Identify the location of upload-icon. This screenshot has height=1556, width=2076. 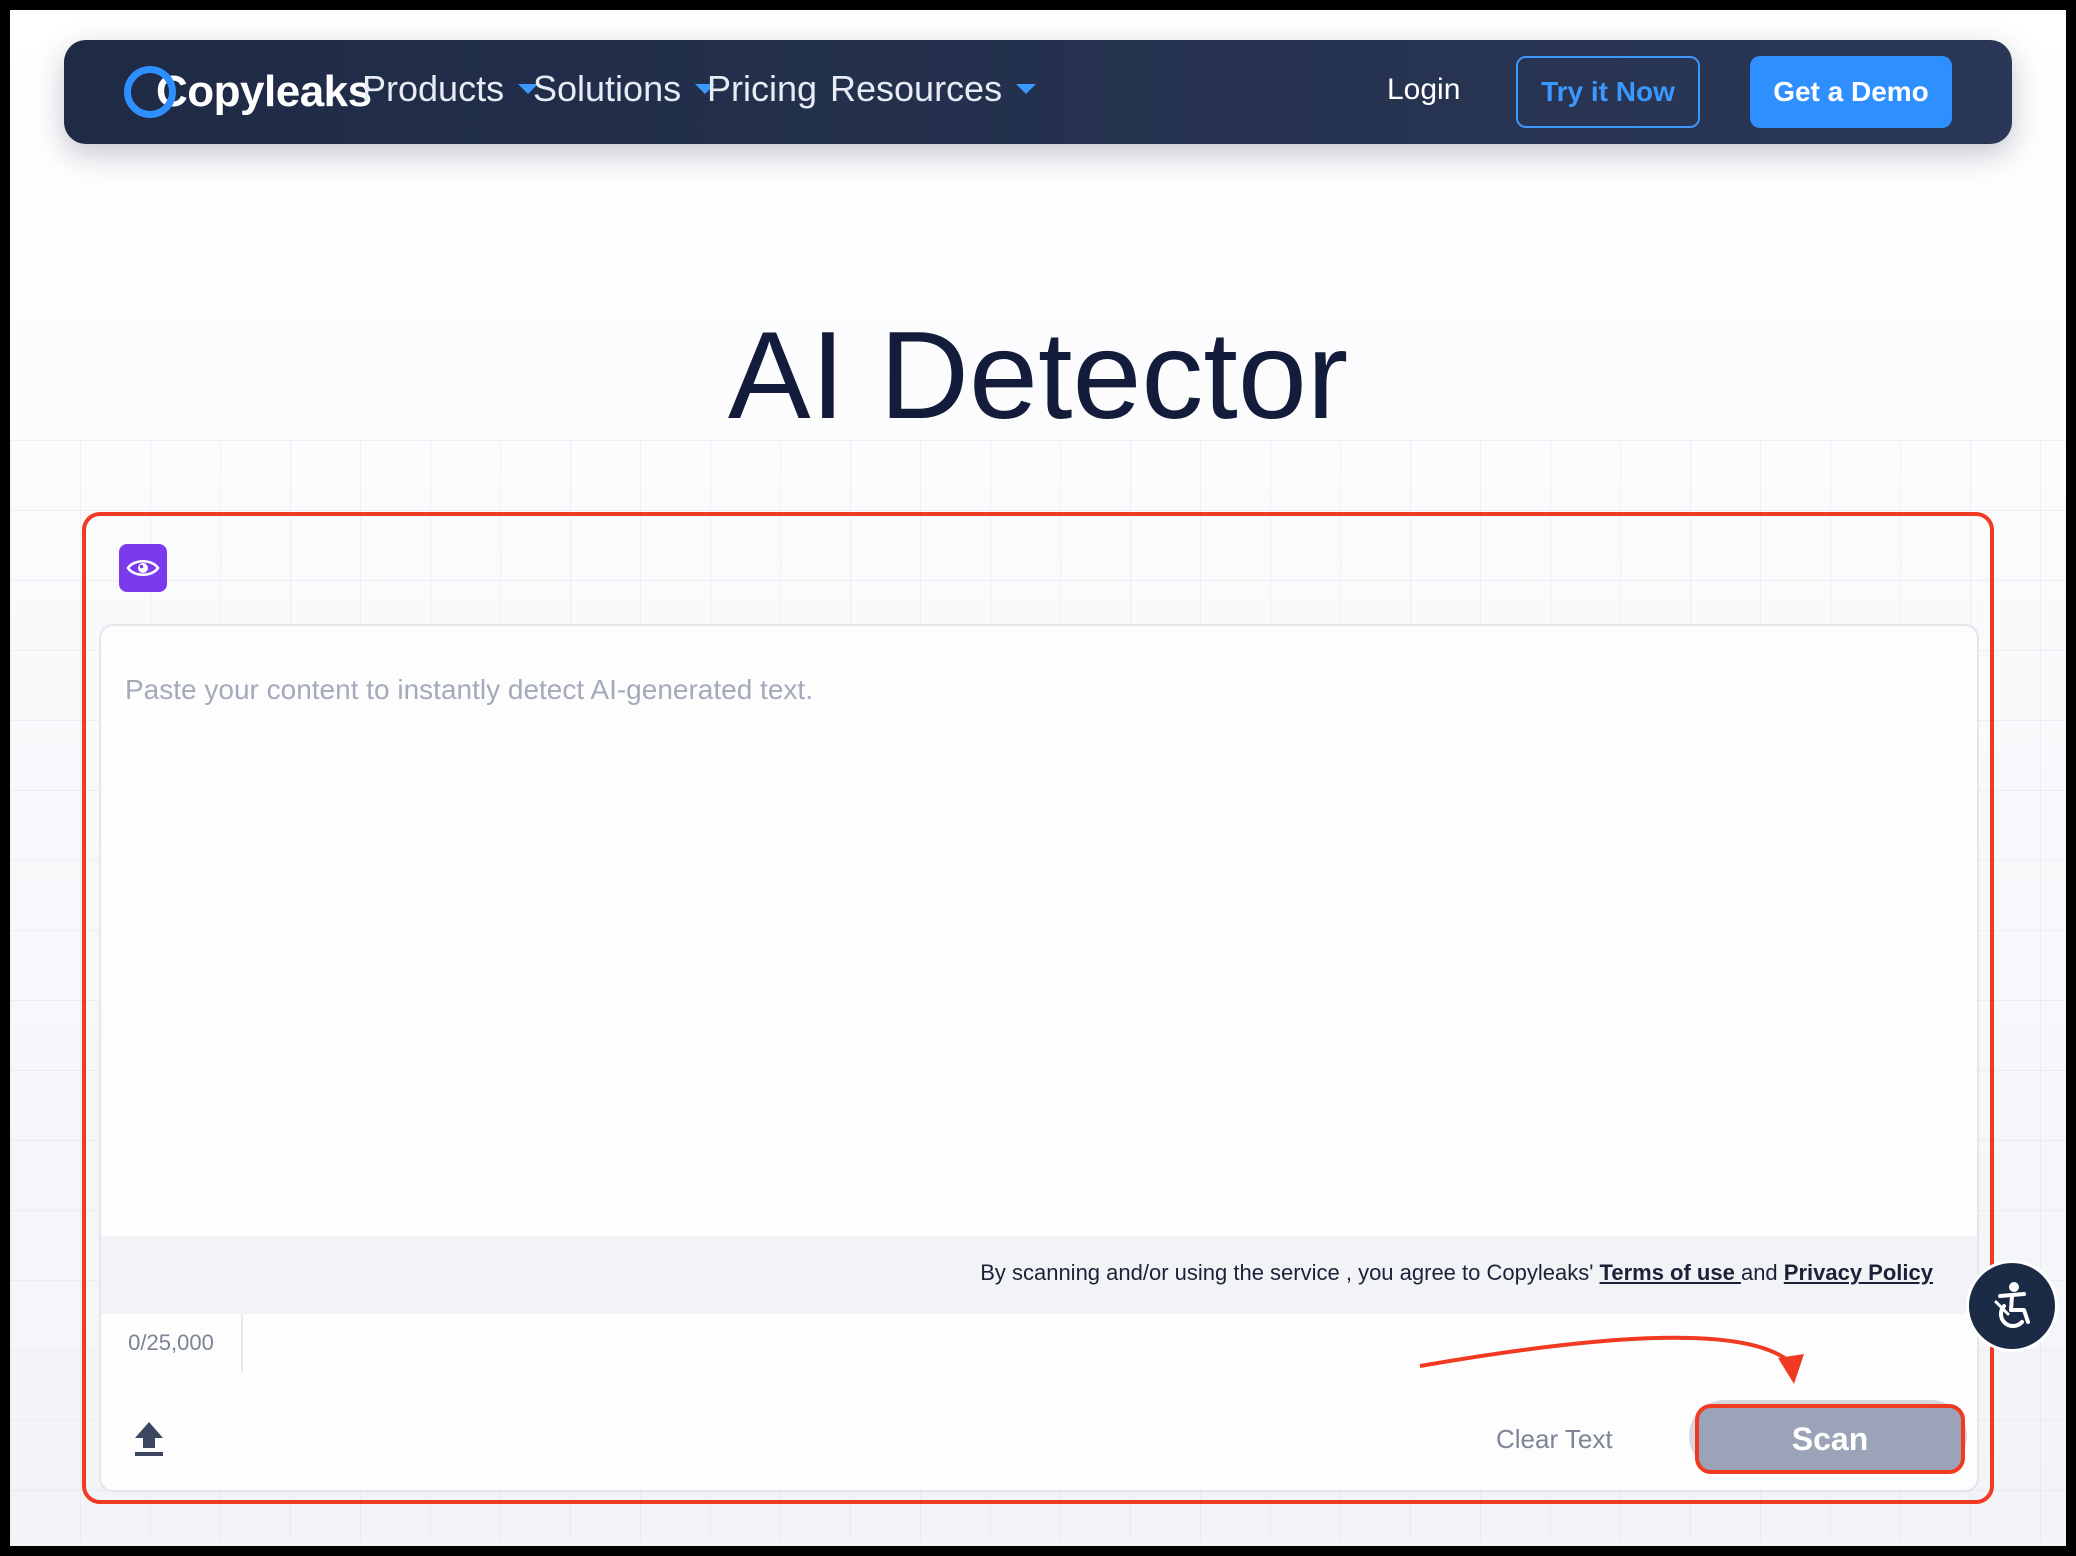
(149, 1438).